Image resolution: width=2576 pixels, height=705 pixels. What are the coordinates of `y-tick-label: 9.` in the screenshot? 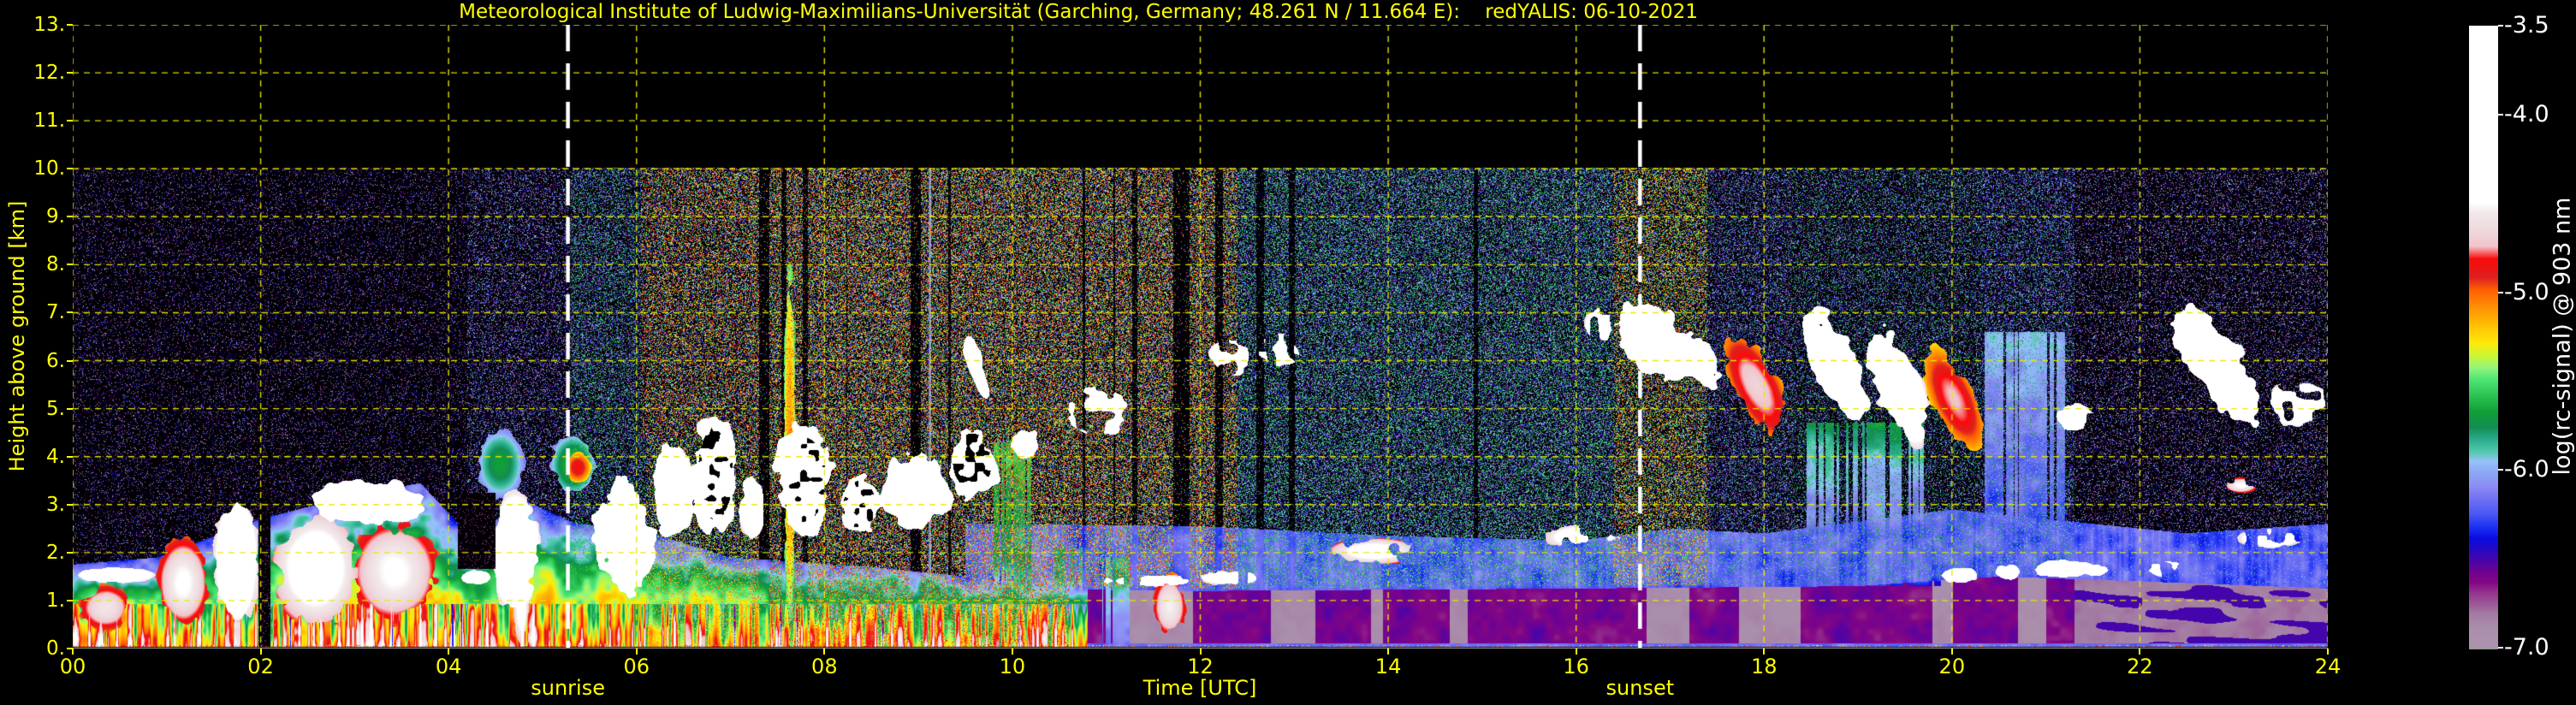 It's located at (55, 216).